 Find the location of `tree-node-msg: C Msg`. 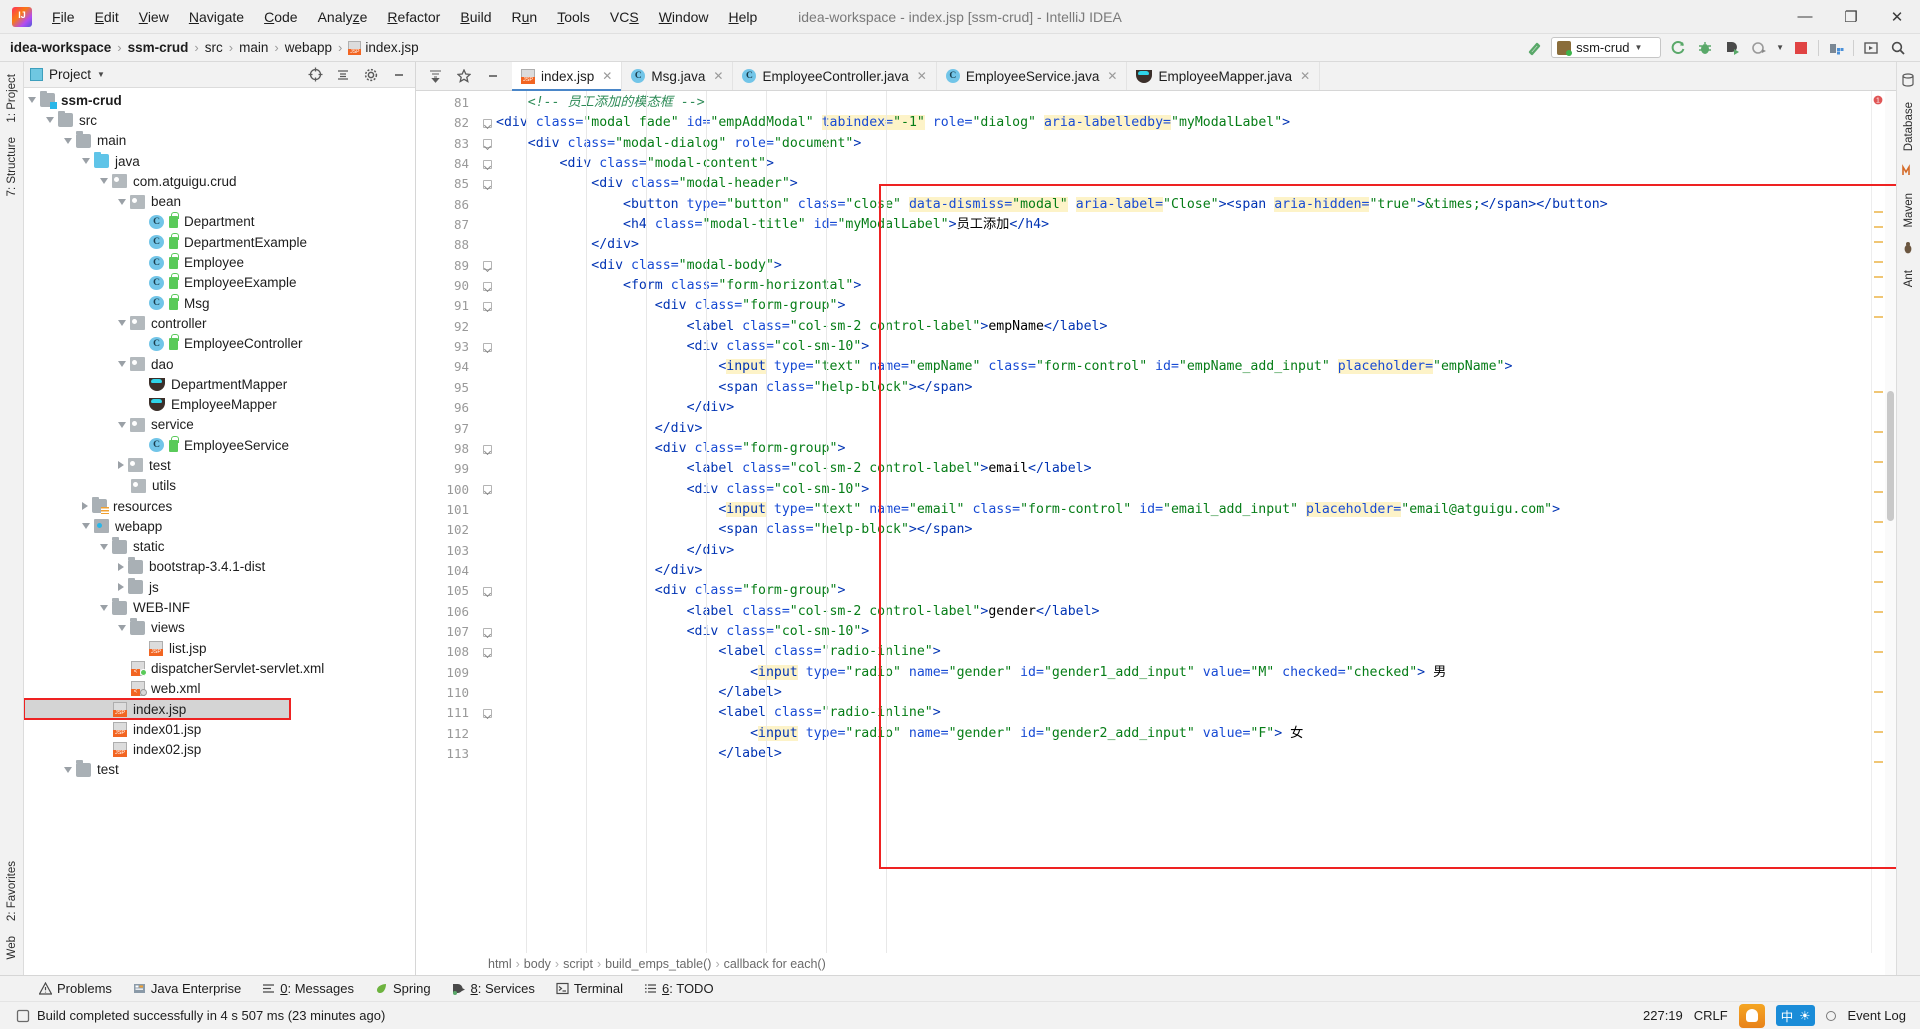

tree-node-msg: C Msg is located at coordinates (219, 303).